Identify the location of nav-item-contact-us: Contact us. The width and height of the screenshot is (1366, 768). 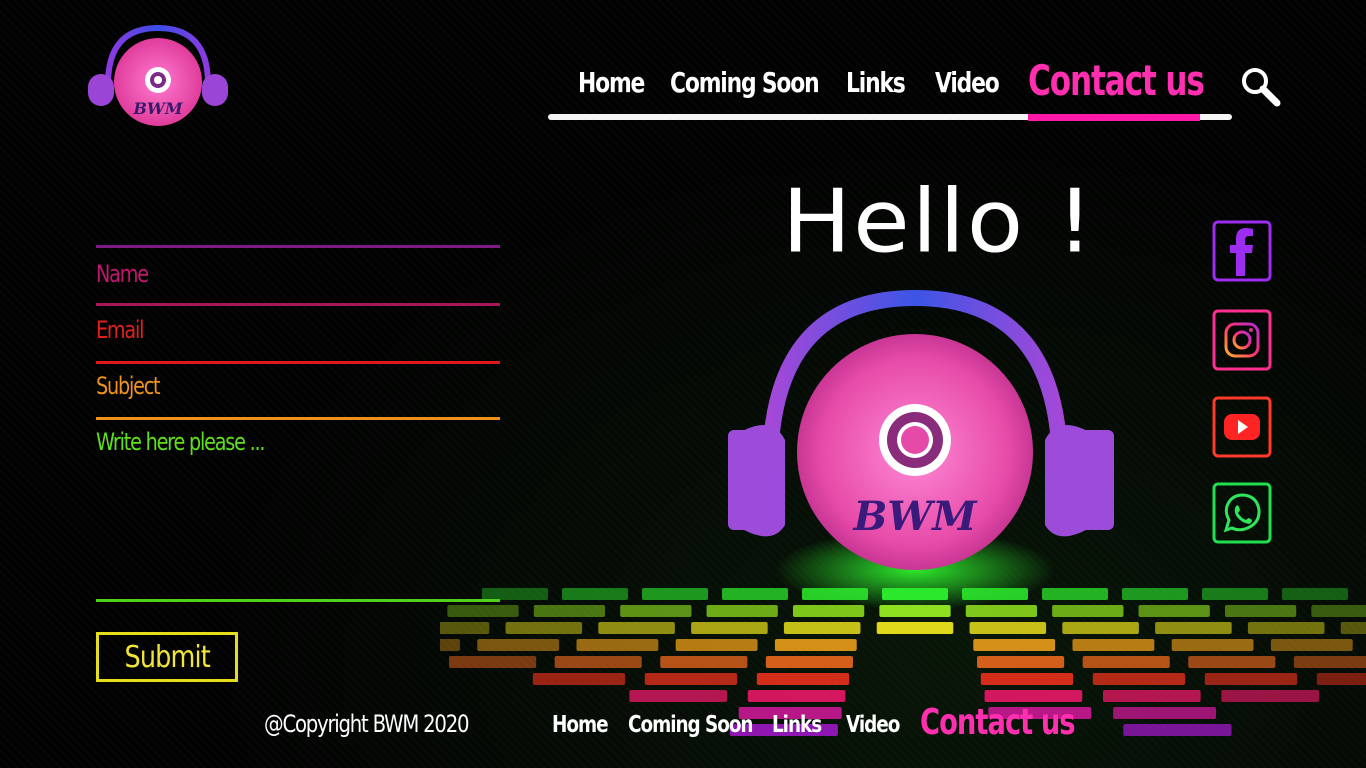
(1116, 80).